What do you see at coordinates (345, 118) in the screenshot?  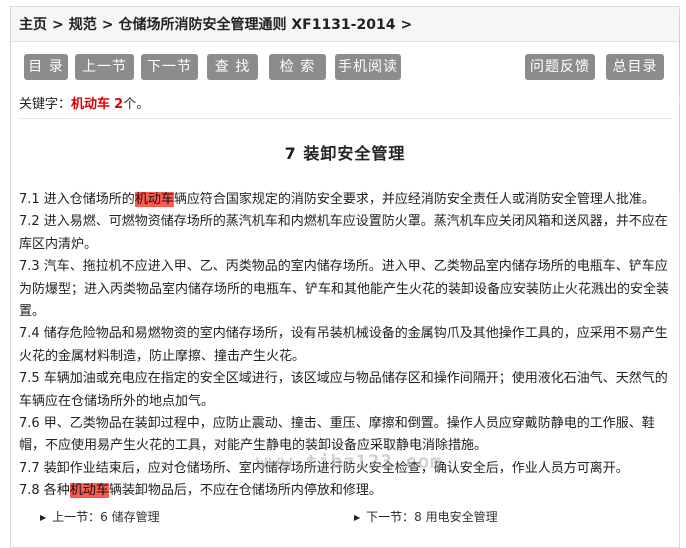 I see `divider` at bounding box center [345, 118].